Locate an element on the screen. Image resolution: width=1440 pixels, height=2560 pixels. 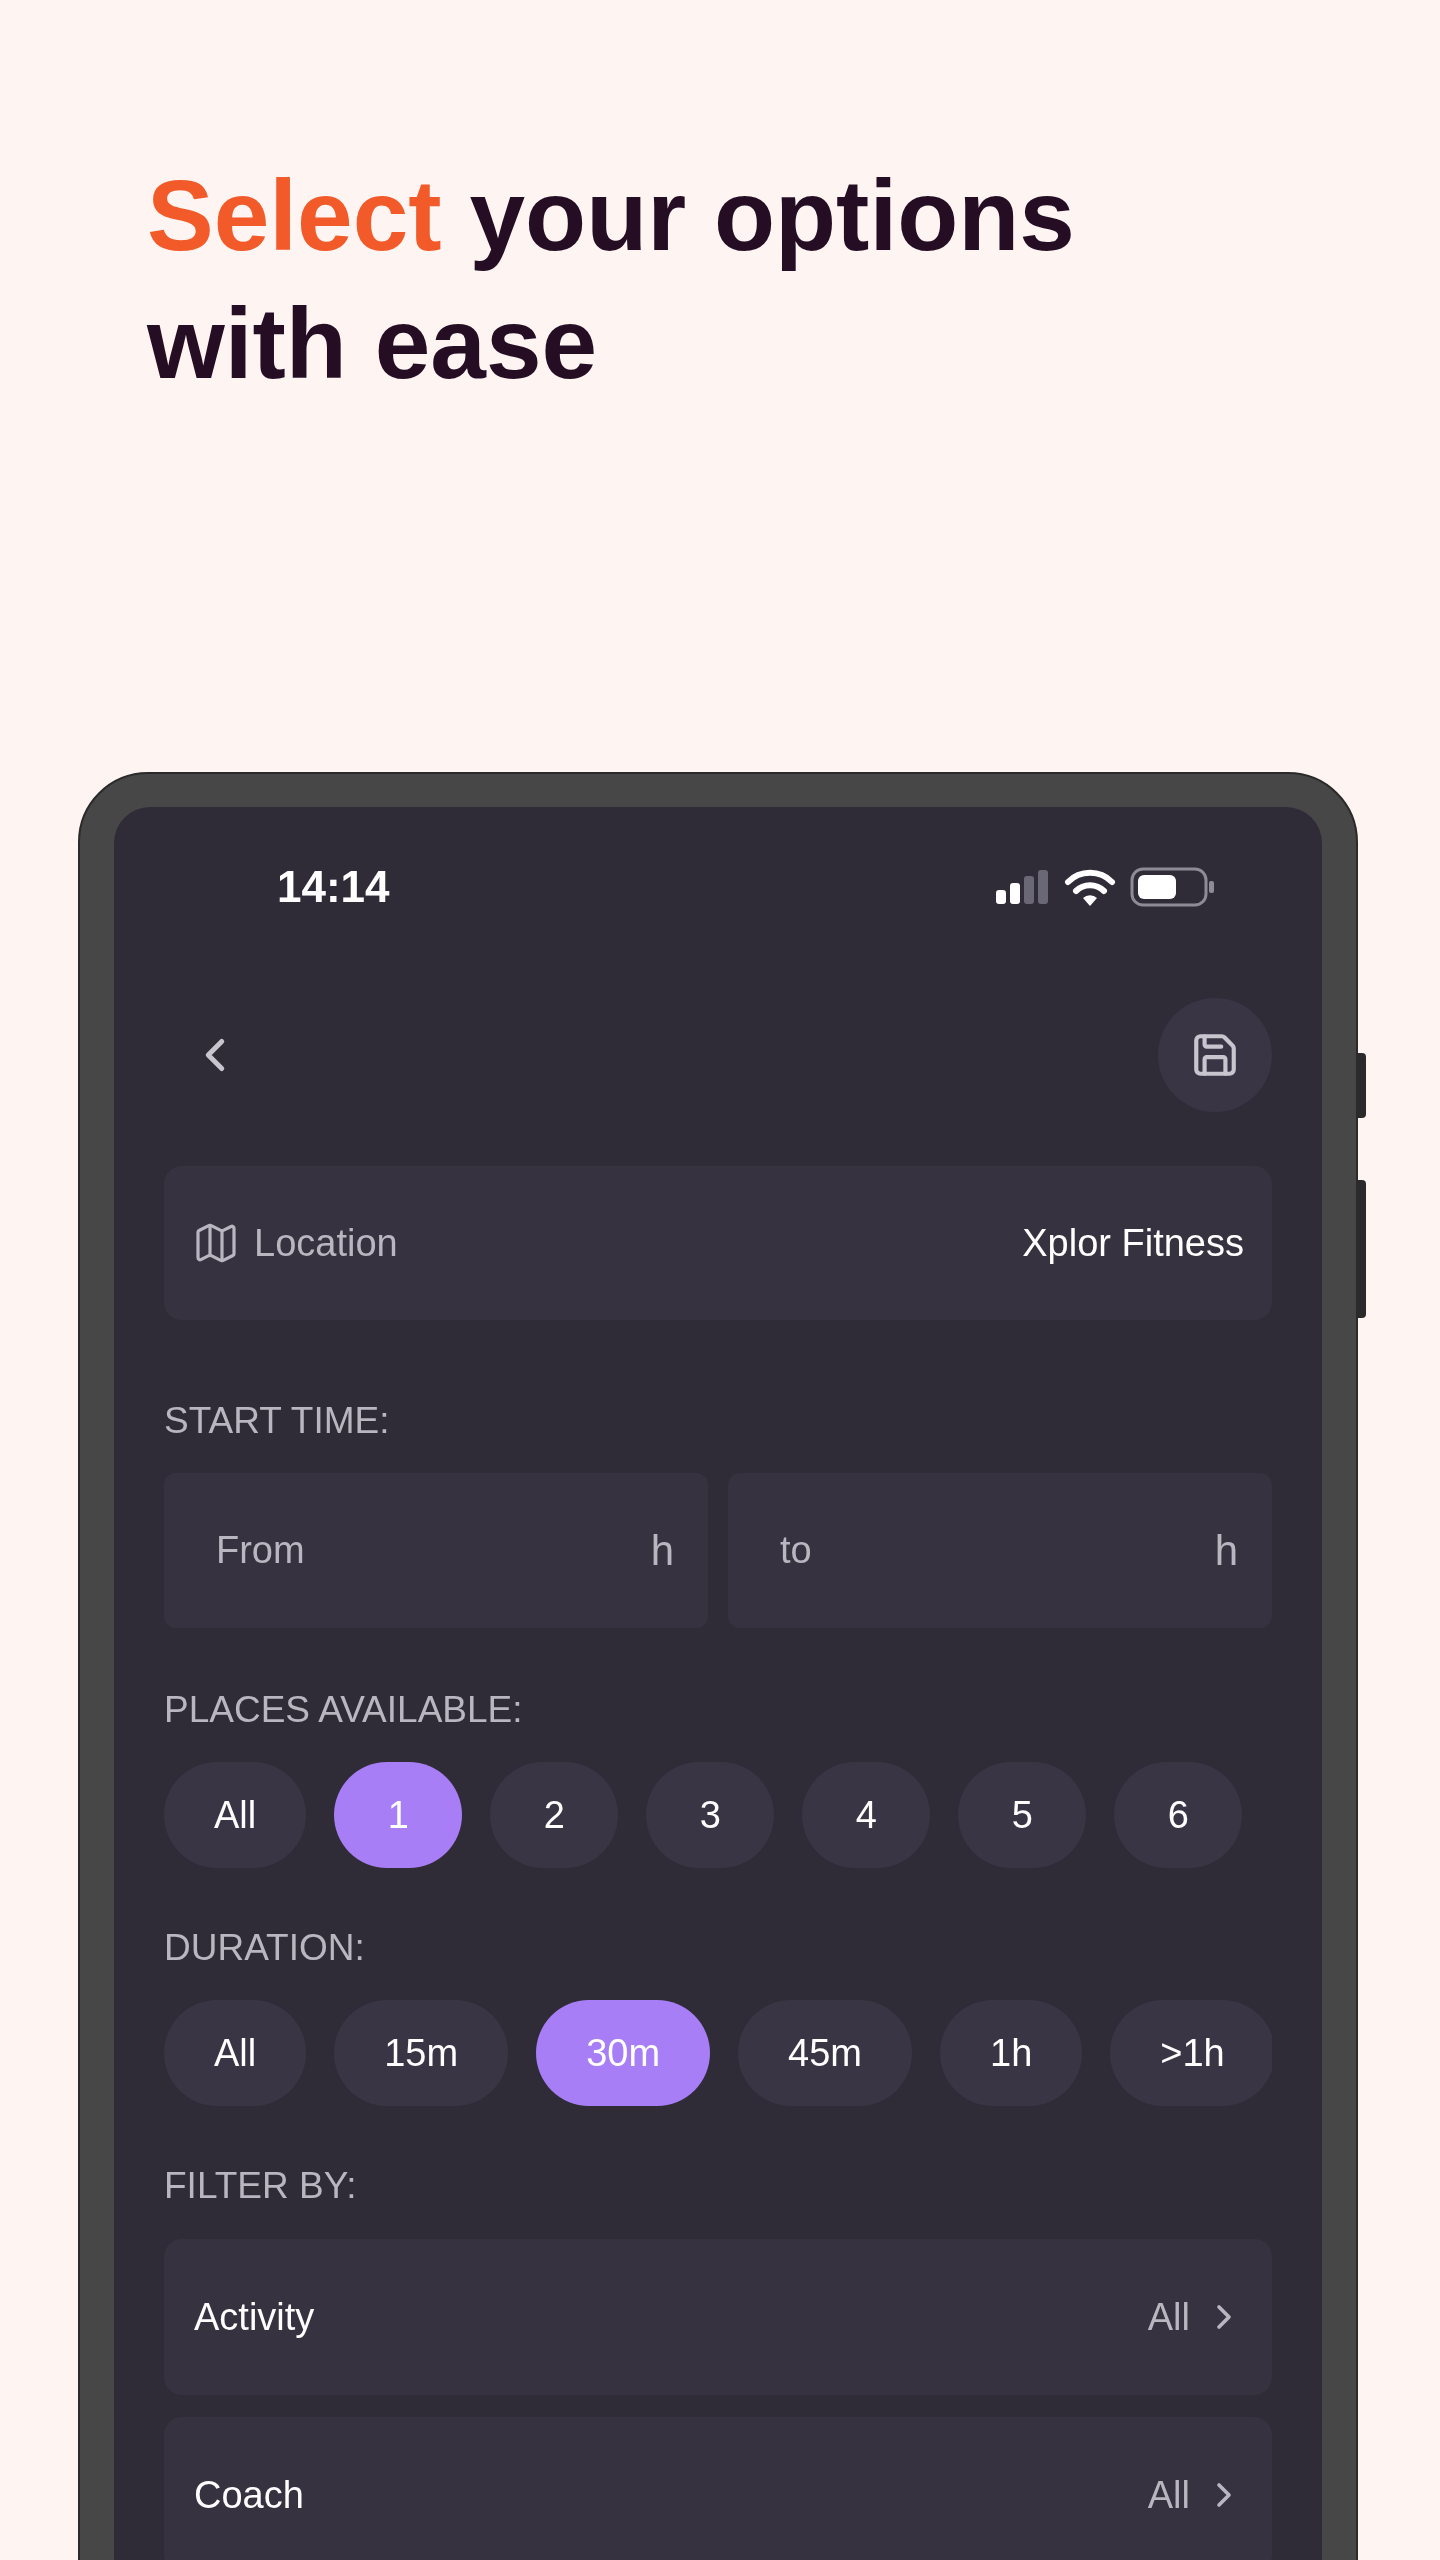
filter-label: Coach is located at coordinates (249, 2495).